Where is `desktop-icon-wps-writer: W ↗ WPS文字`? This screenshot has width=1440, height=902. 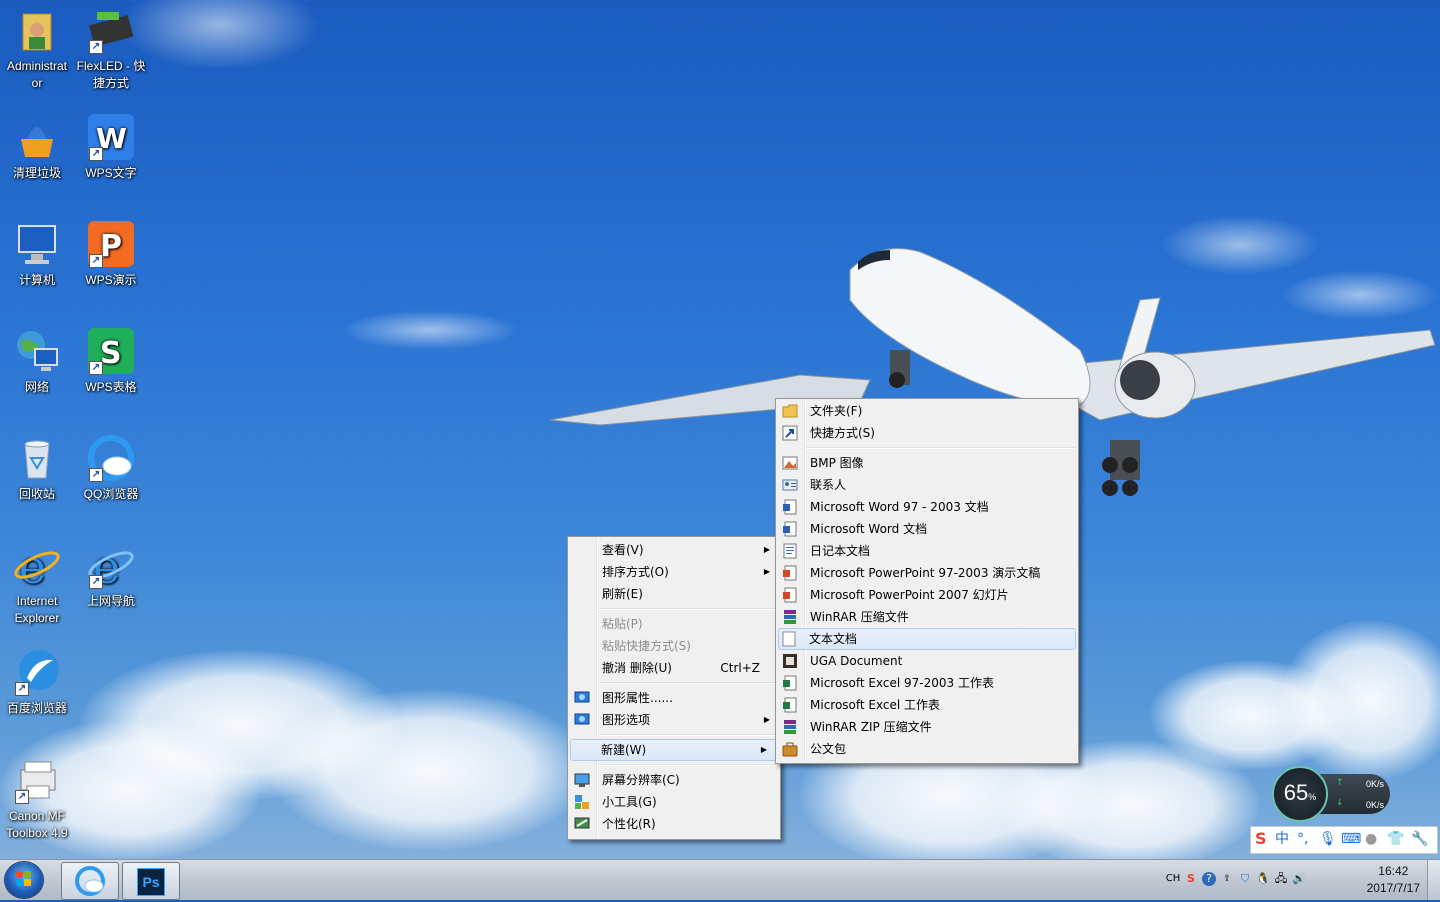
desktop-icon-wps-writer: W ↗ WPS文字 is located at coordinates (111, 144).